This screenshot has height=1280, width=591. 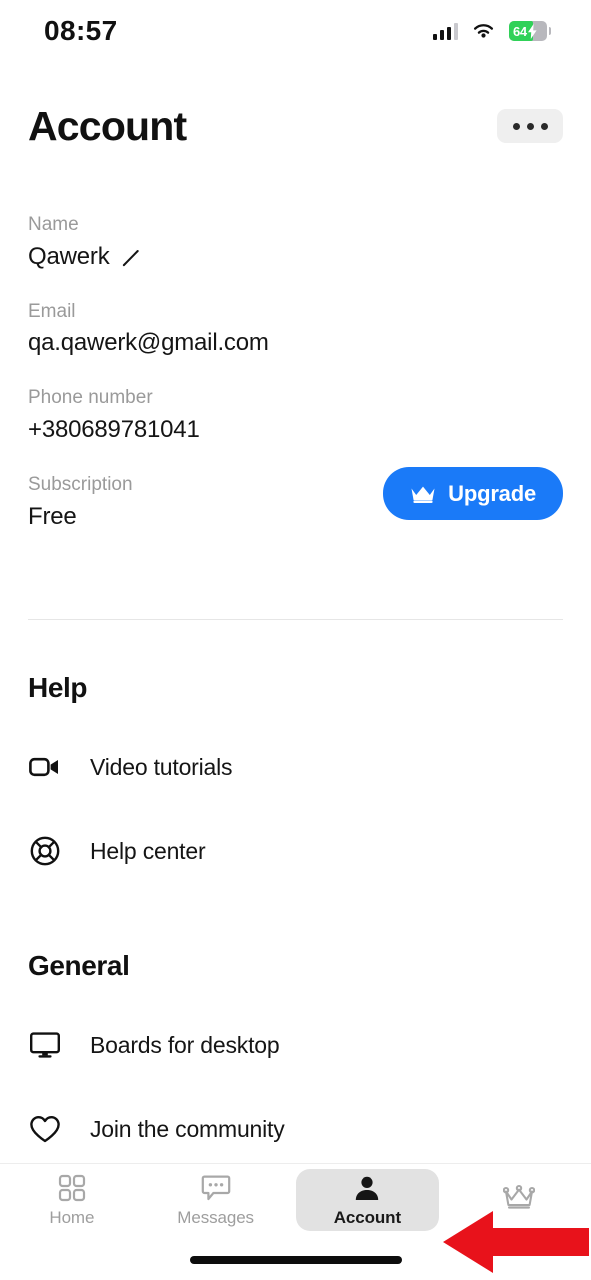 What do you see at coordinates (295, 767) in the screenshot?
I see `row-video-tutorials: Video tutorials` at bounding box center [295, 767].